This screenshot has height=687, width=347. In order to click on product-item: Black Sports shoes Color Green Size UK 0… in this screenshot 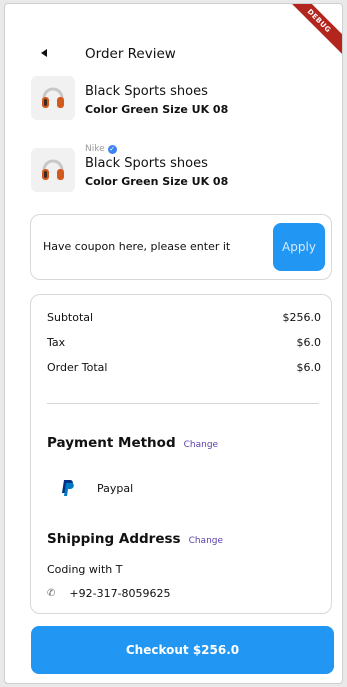, I will do `click(176, 99)`.